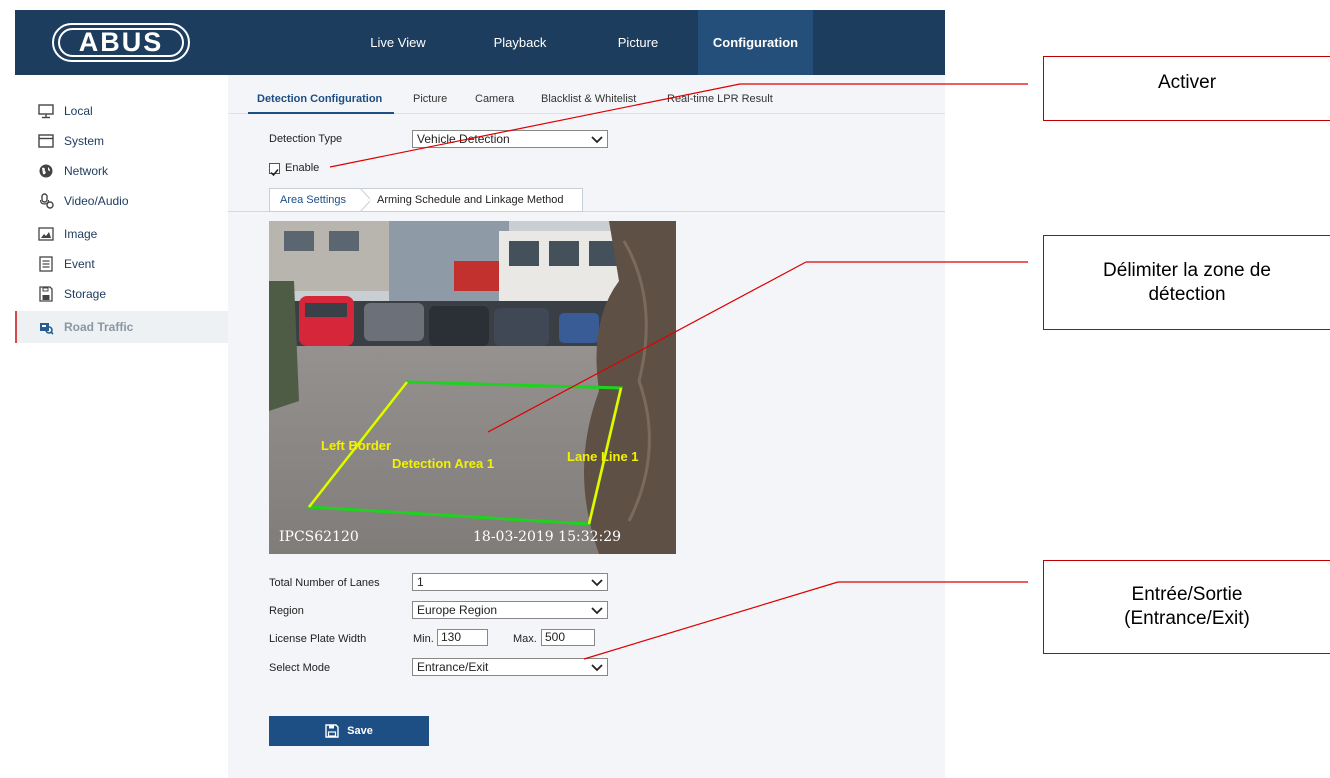 The image size is (1330, 778). I want to click on callout-detection-zone: Délimiter la zone de détection, so click(1186, 282).